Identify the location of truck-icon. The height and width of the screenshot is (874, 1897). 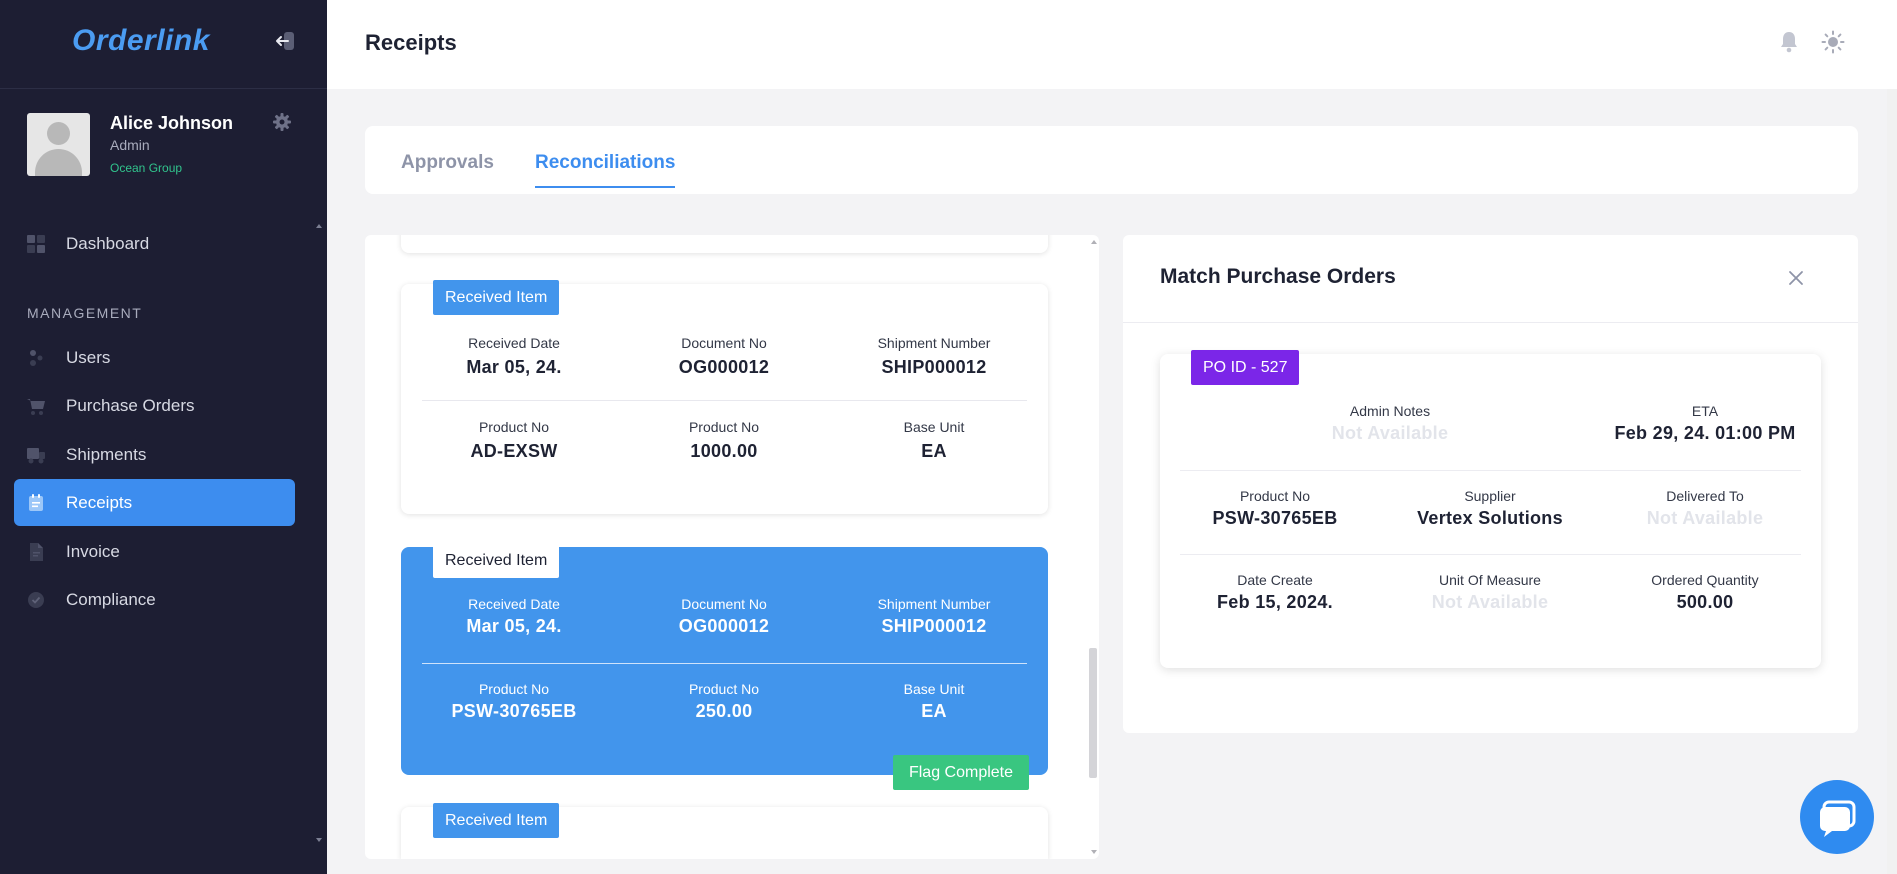
(36, 455).